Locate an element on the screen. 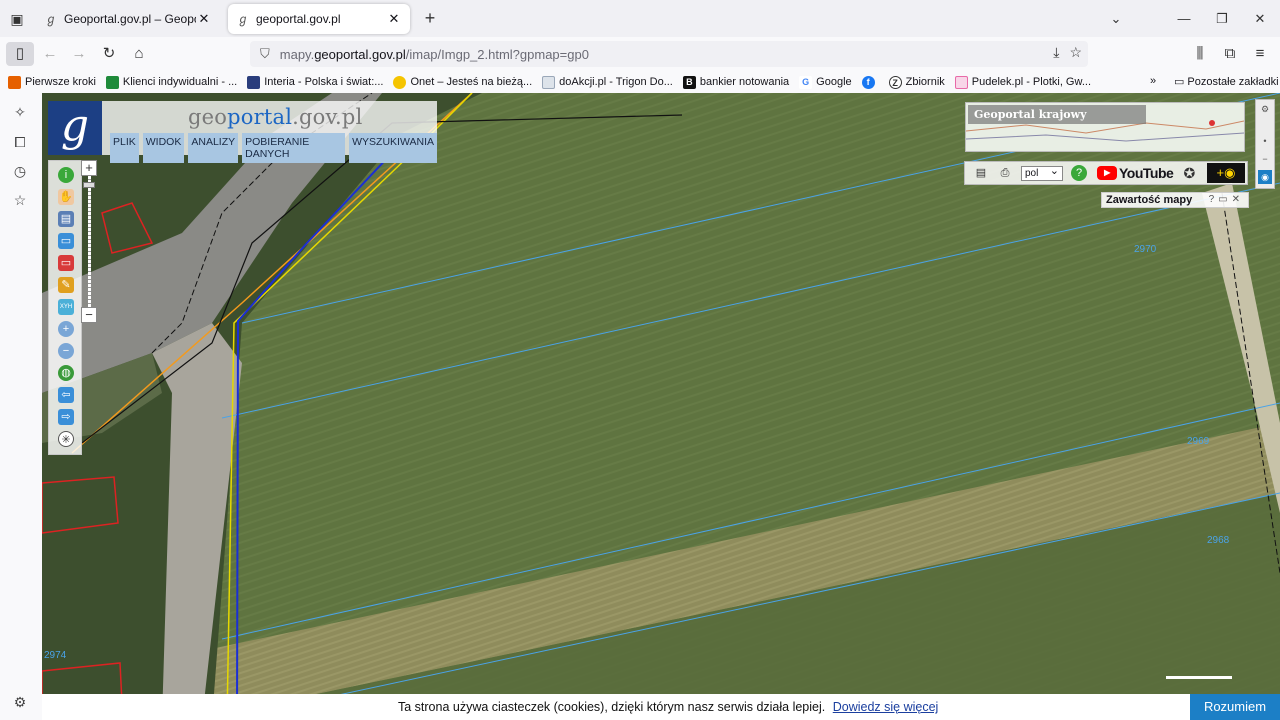 This screenshot has height=720, width=1280. pan-hand-icon: ✋ is located at coordinates (66, 197).